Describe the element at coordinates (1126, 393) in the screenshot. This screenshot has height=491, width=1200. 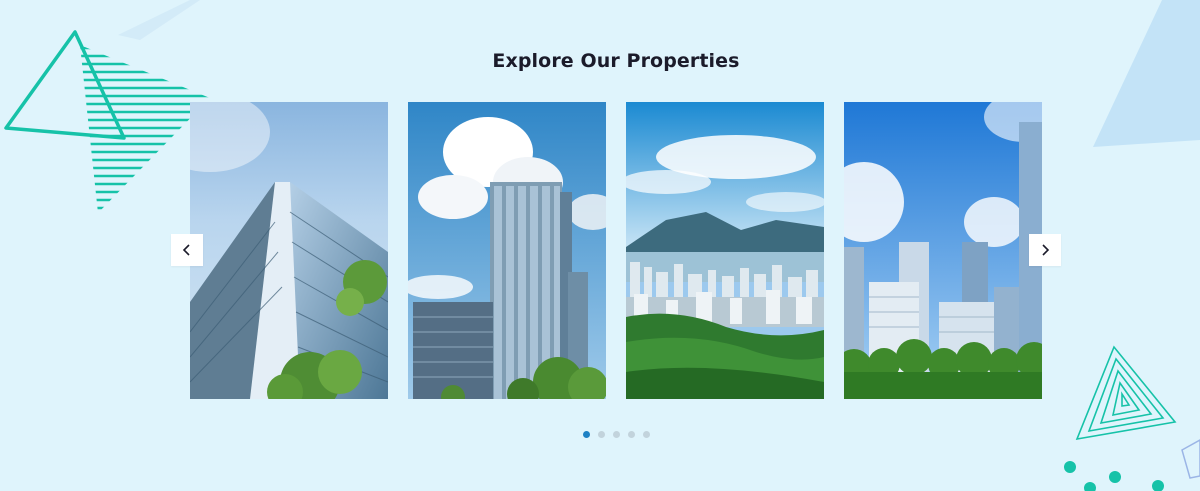
I see `decorative-nested-triangle-right` at that location.